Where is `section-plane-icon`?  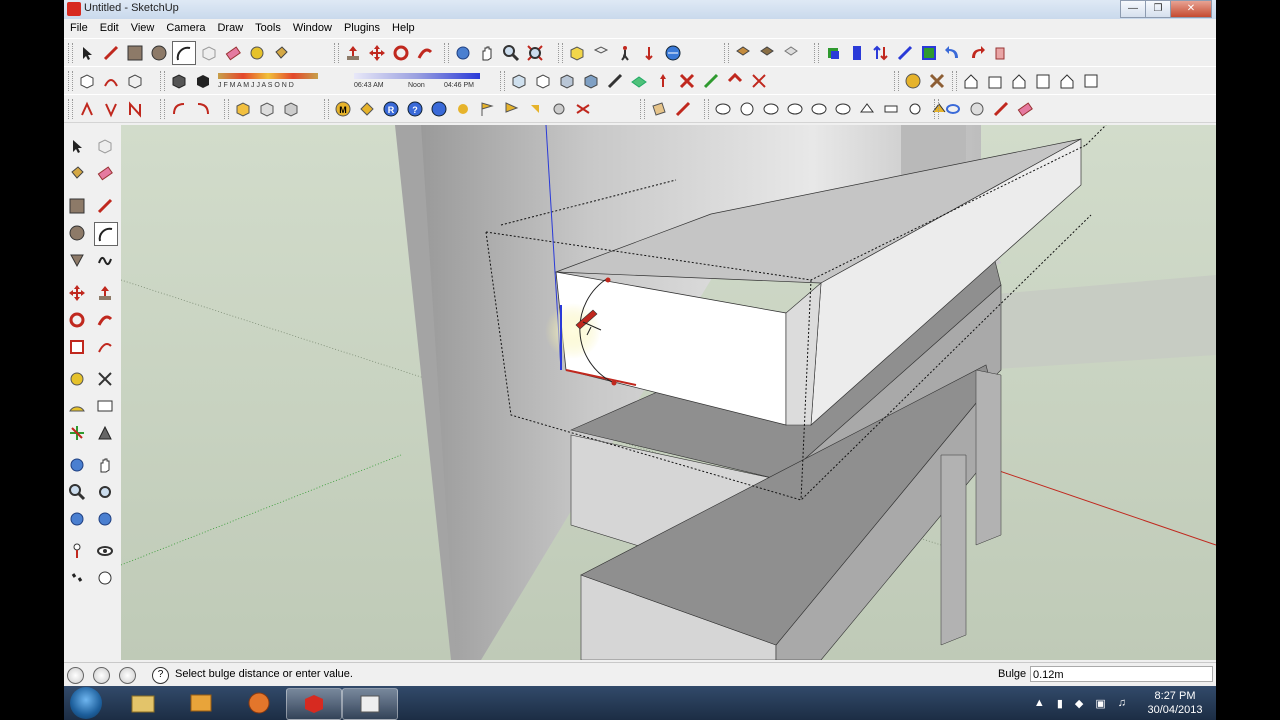
section-plane-icon is located at coordinates (833, 53).